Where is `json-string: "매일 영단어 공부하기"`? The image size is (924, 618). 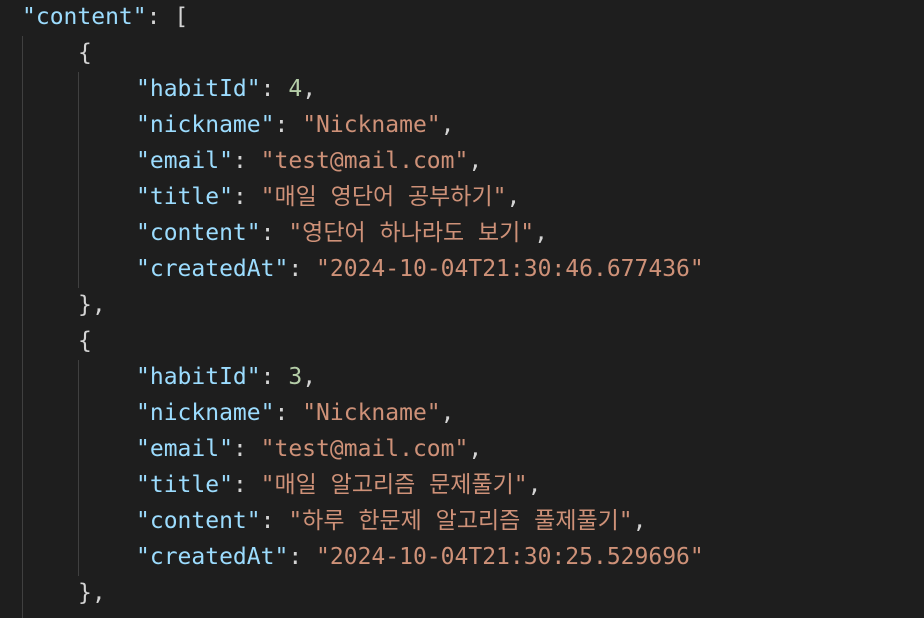 json-string: "매일 영단어 공부하기" is located at coordinates (383, 197).